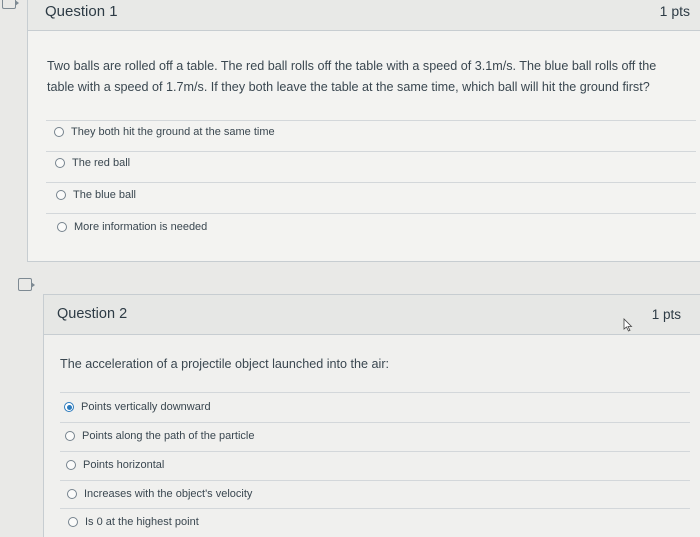  I want to click on question-1-flag-icon, so click(10, 4).